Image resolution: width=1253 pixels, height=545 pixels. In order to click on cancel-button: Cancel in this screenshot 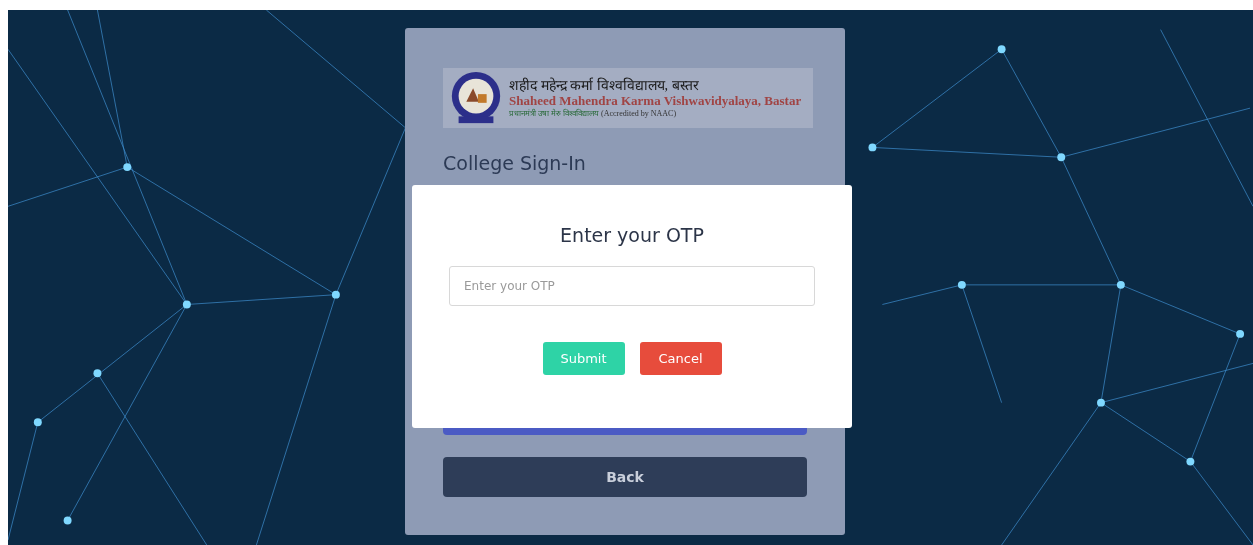, I will do `click(680, 358)`.